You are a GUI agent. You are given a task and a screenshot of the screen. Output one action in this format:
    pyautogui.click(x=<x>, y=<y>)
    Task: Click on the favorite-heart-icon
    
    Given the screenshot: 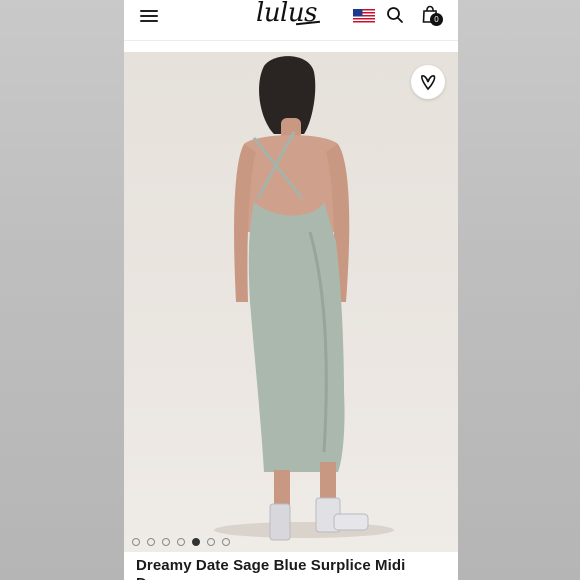 What is the action you would take?
    pyautogui.click(x=428, y=83)
    